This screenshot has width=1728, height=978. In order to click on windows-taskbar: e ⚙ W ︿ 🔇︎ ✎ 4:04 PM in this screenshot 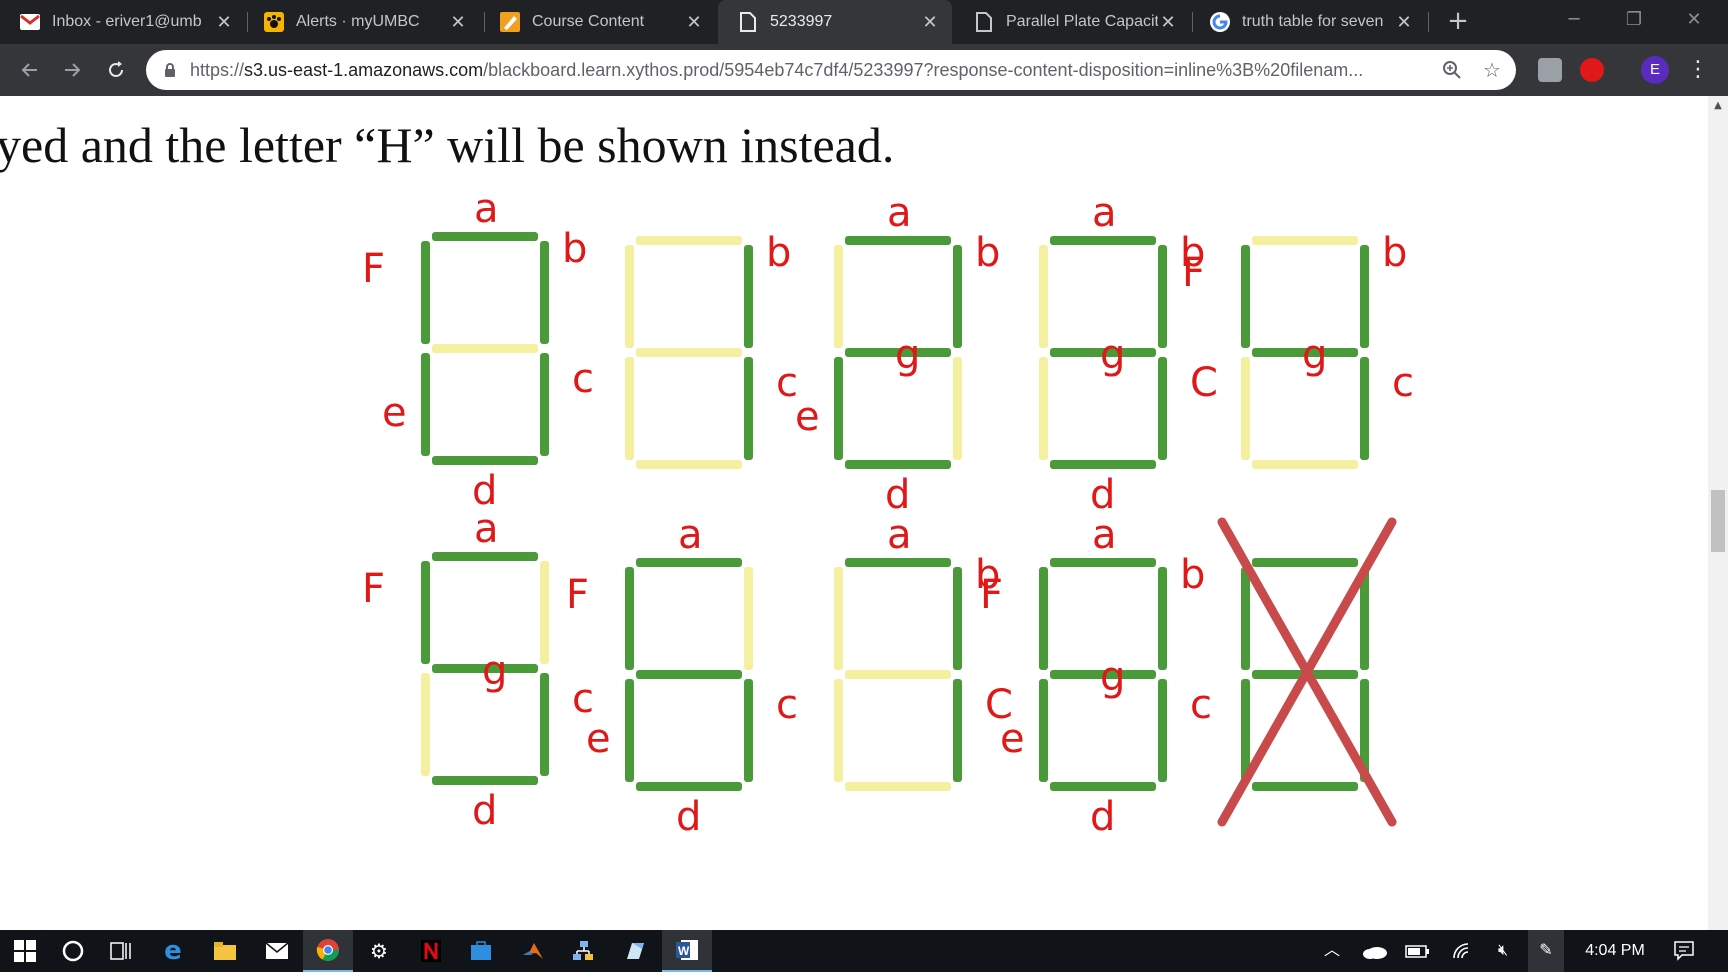, I will do `click(864, 951)`.